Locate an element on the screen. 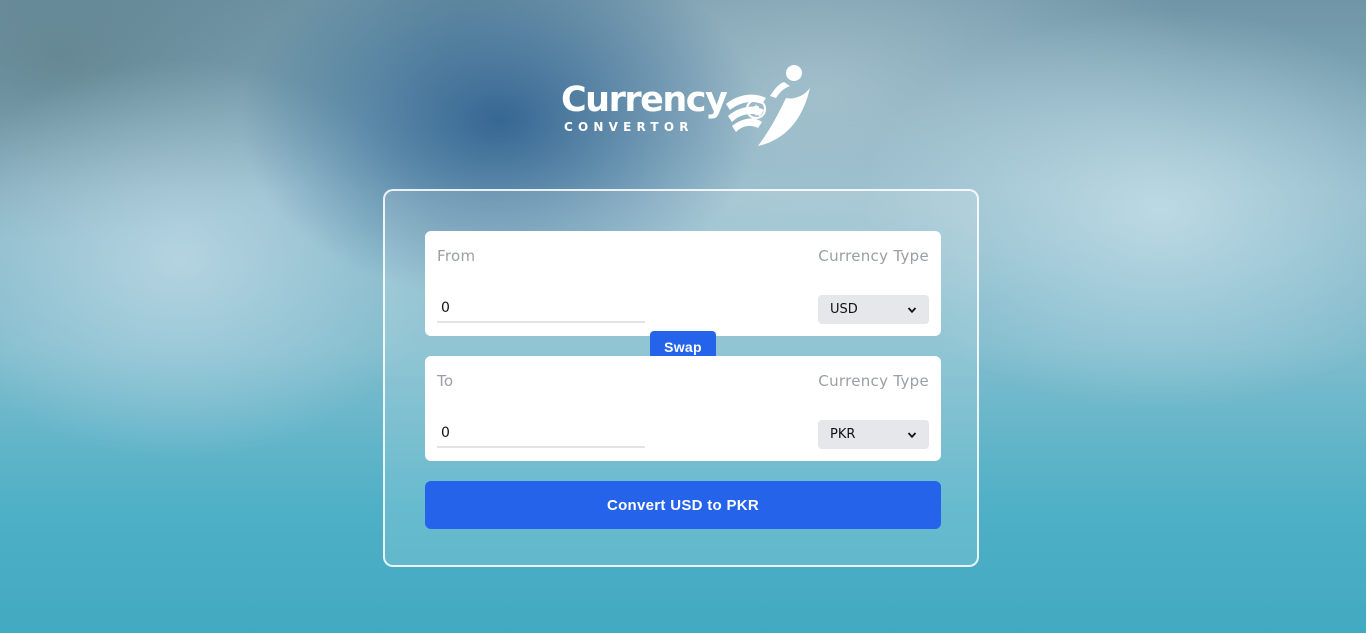 The height and width of the screenshot is (633, 1366). to-currency-select: PKR is located at coordinates (873, 434).